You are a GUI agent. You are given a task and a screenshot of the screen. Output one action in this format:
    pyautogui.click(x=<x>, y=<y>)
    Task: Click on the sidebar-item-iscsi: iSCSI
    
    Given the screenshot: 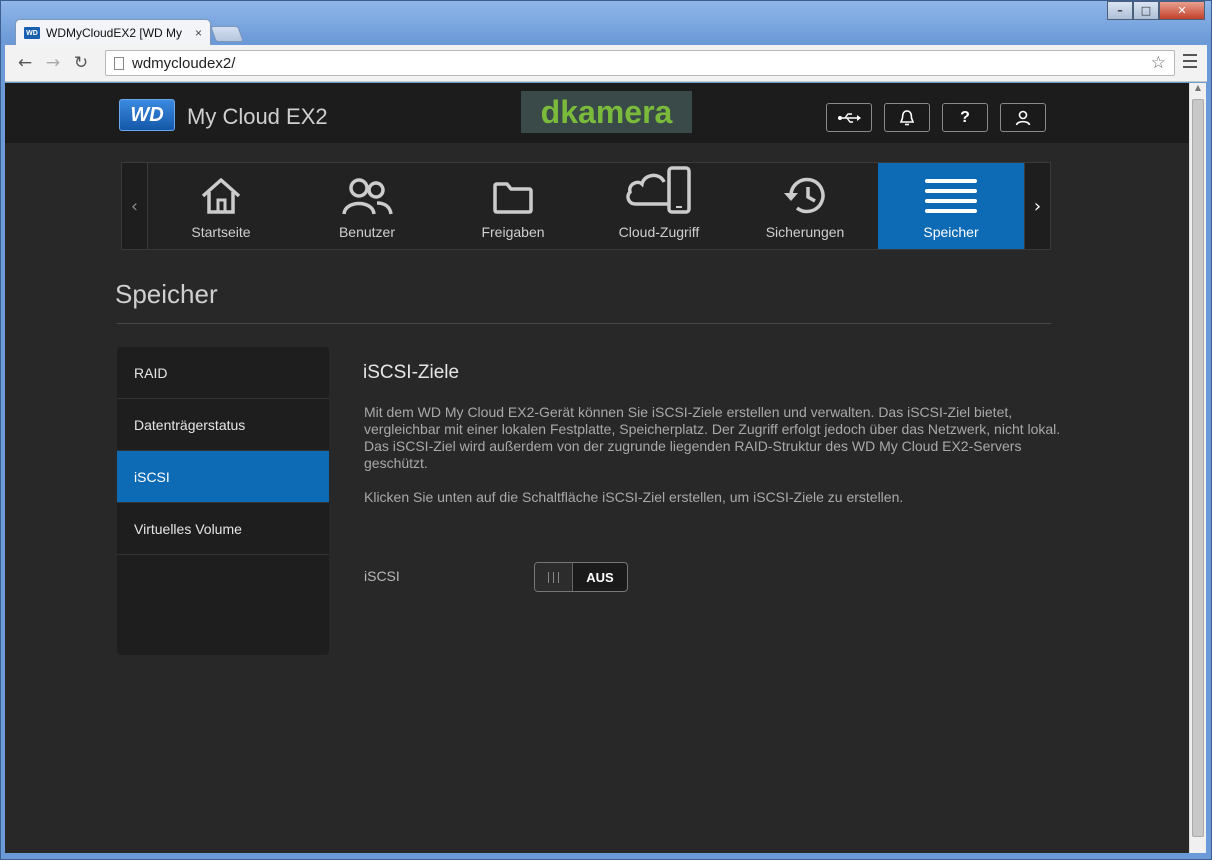 What is the action you would take?
    pyautogui.click(x=223, y=477)
    